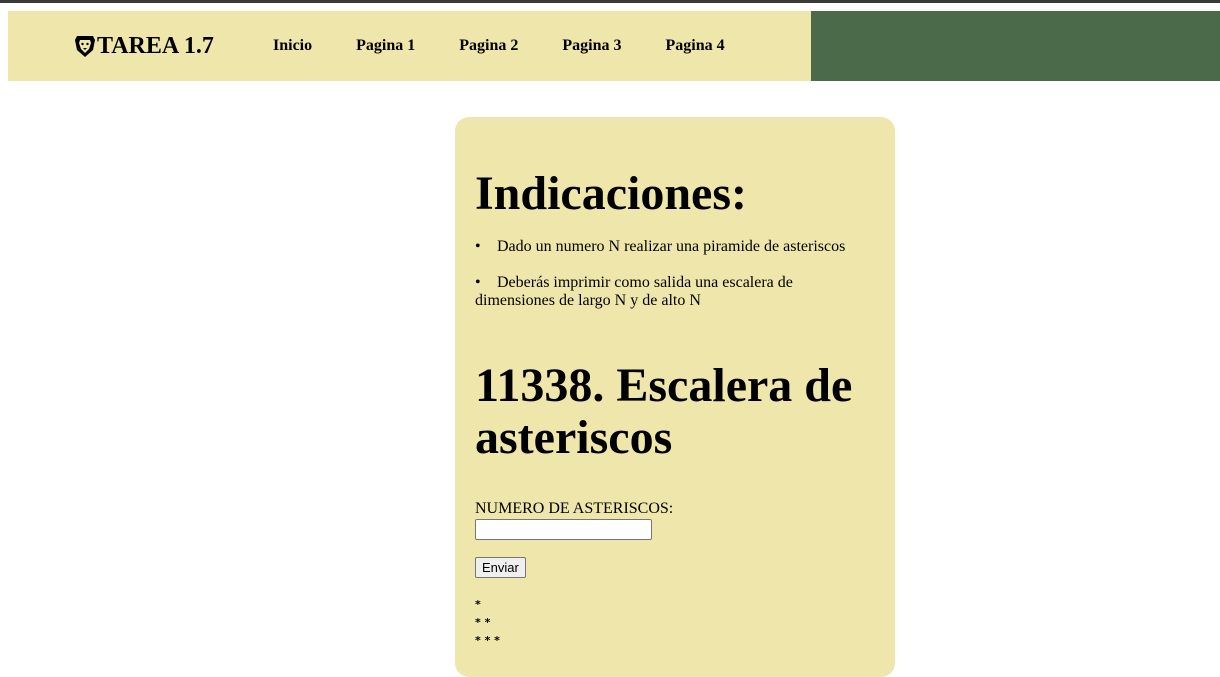 The image size is (1220, 677). I want to click on submit-button: Enviar, so click(500, 567).